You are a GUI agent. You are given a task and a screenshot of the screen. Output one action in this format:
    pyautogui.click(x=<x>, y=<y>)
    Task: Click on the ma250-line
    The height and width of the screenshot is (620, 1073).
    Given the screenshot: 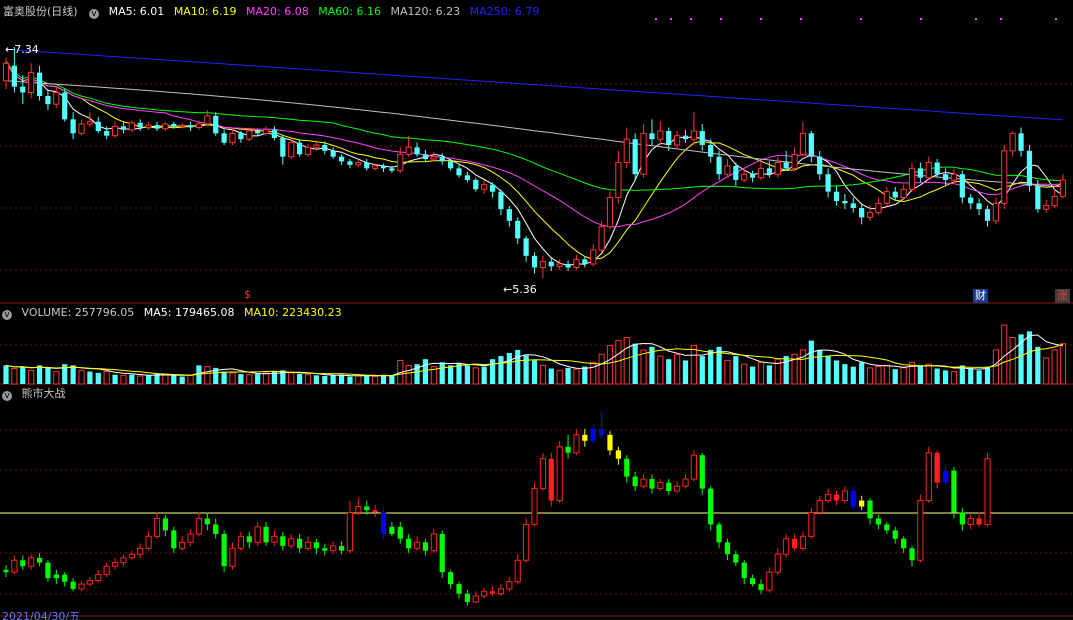 What is the action you would take?
    pyautogui.click(x=534, y=84)
    